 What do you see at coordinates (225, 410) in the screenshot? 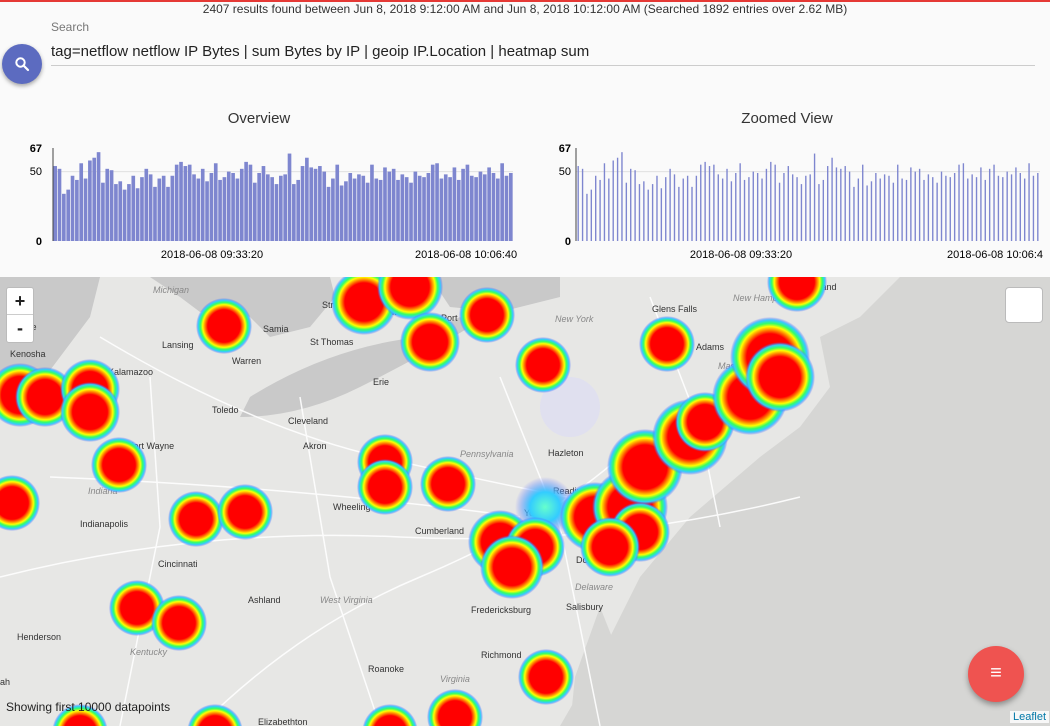
I see `svg-text: Toledo` at bounding box center [225, 410].